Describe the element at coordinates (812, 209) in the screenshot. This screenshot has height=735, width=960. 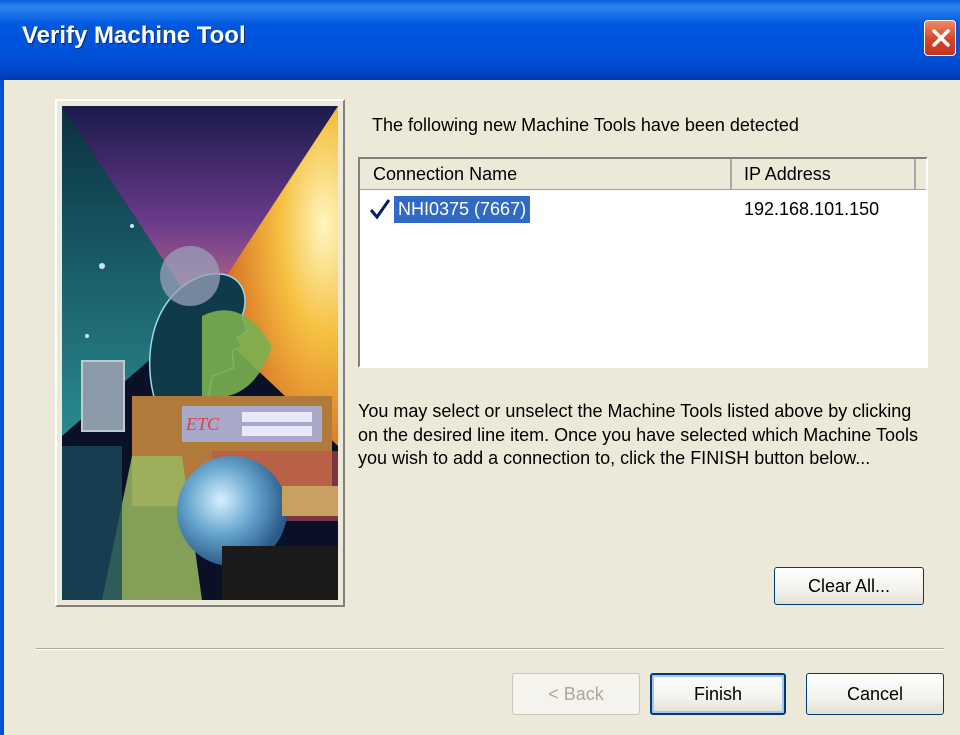
I see `ip-address-cell: 192.168.101.150` at that location.